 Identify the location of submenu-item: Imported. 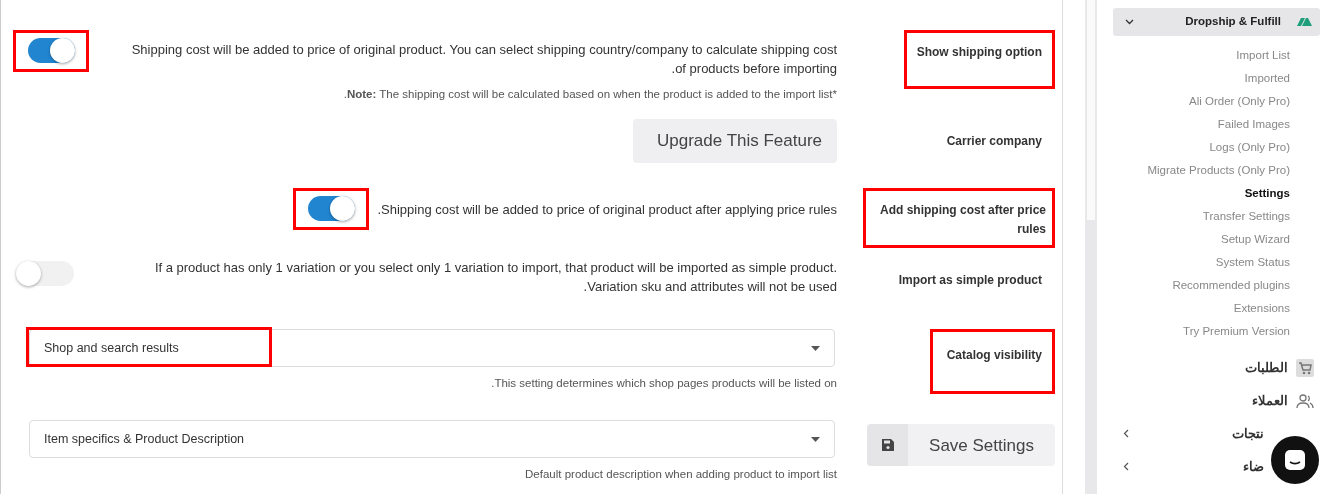
(1216, 78).